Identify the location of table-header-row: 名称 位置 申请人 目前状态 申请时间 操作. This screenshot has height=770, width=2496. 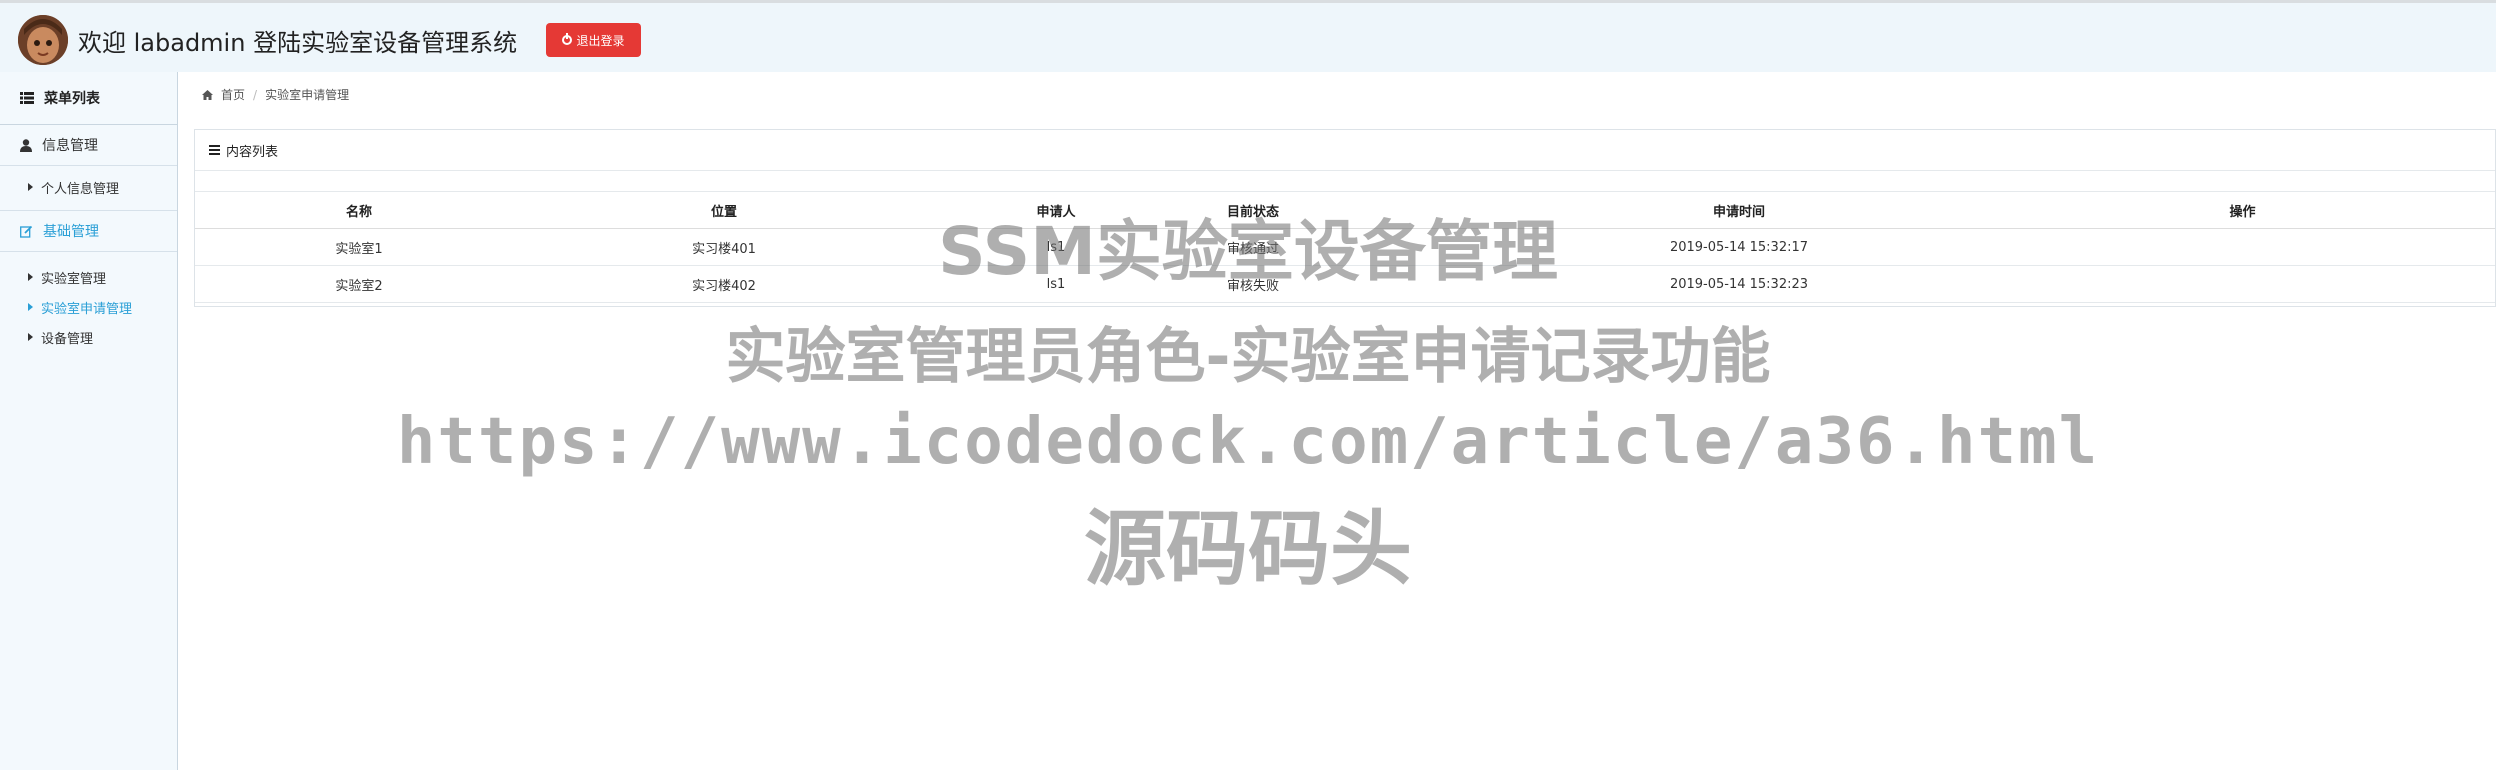
(1345, 210).